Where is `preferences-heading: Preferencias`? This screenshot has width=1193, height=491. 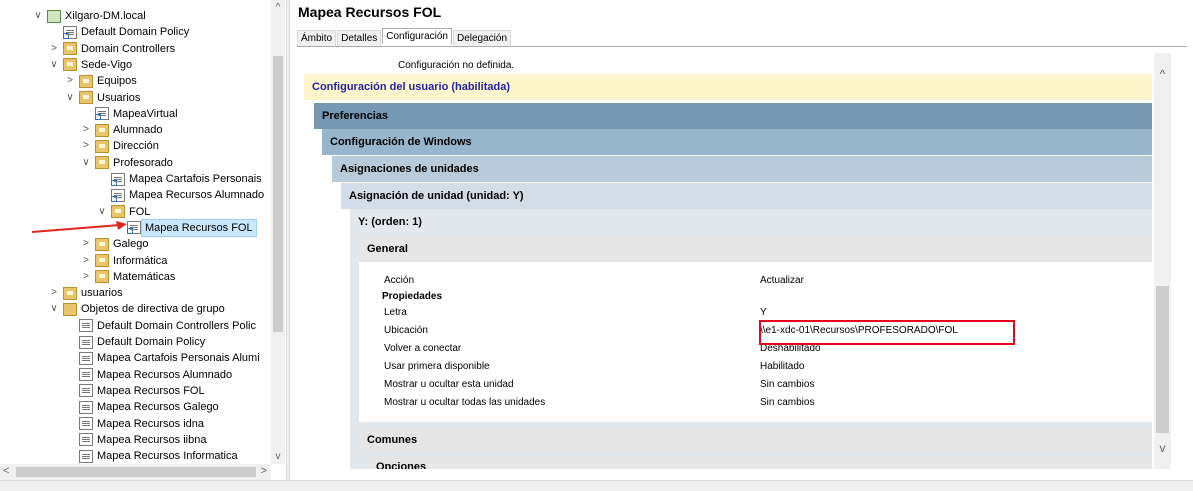
preferences-heading: Preferencias is located at coordinates (733, 116).